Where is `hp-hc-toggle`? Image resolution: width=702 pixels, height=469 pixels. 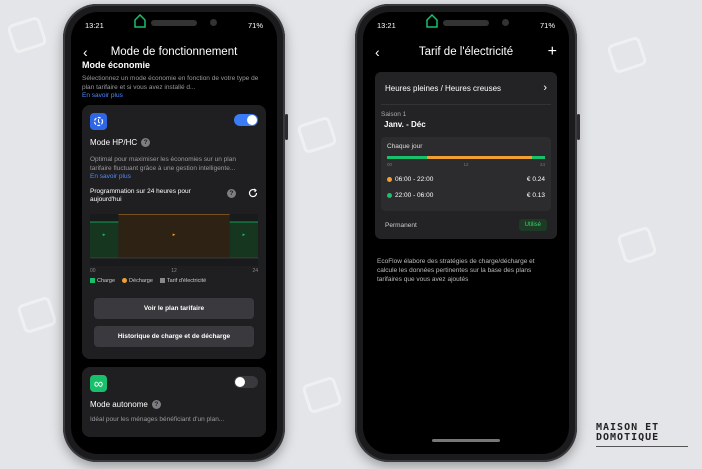
hp-hc-toggle is located at coordinates (246, 120).